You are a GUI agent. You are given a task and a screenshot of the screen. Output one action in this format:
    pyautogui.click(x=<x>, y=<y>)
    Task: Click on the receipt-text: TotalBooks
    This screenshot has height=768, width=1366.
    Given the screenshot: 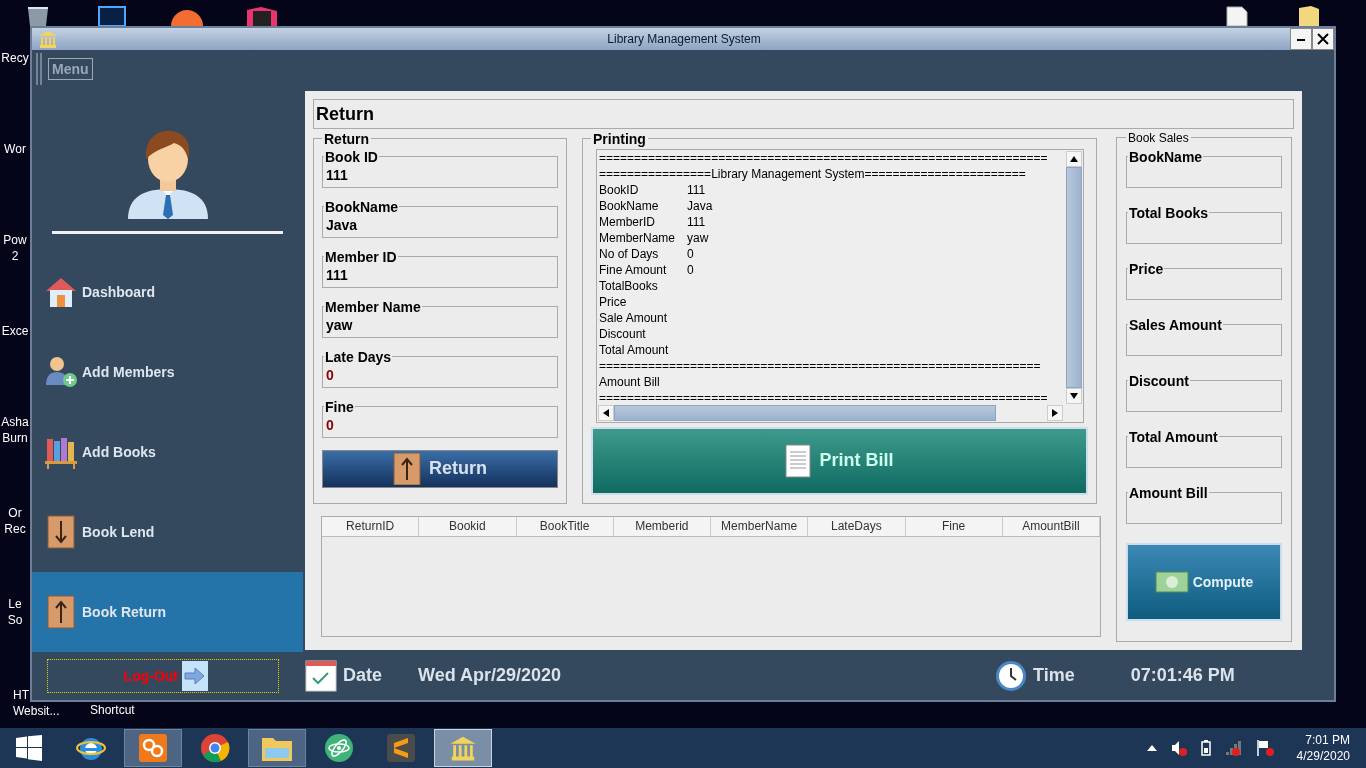 What is the action you would take?
    pyautogui.click(x=629, y=285)
    